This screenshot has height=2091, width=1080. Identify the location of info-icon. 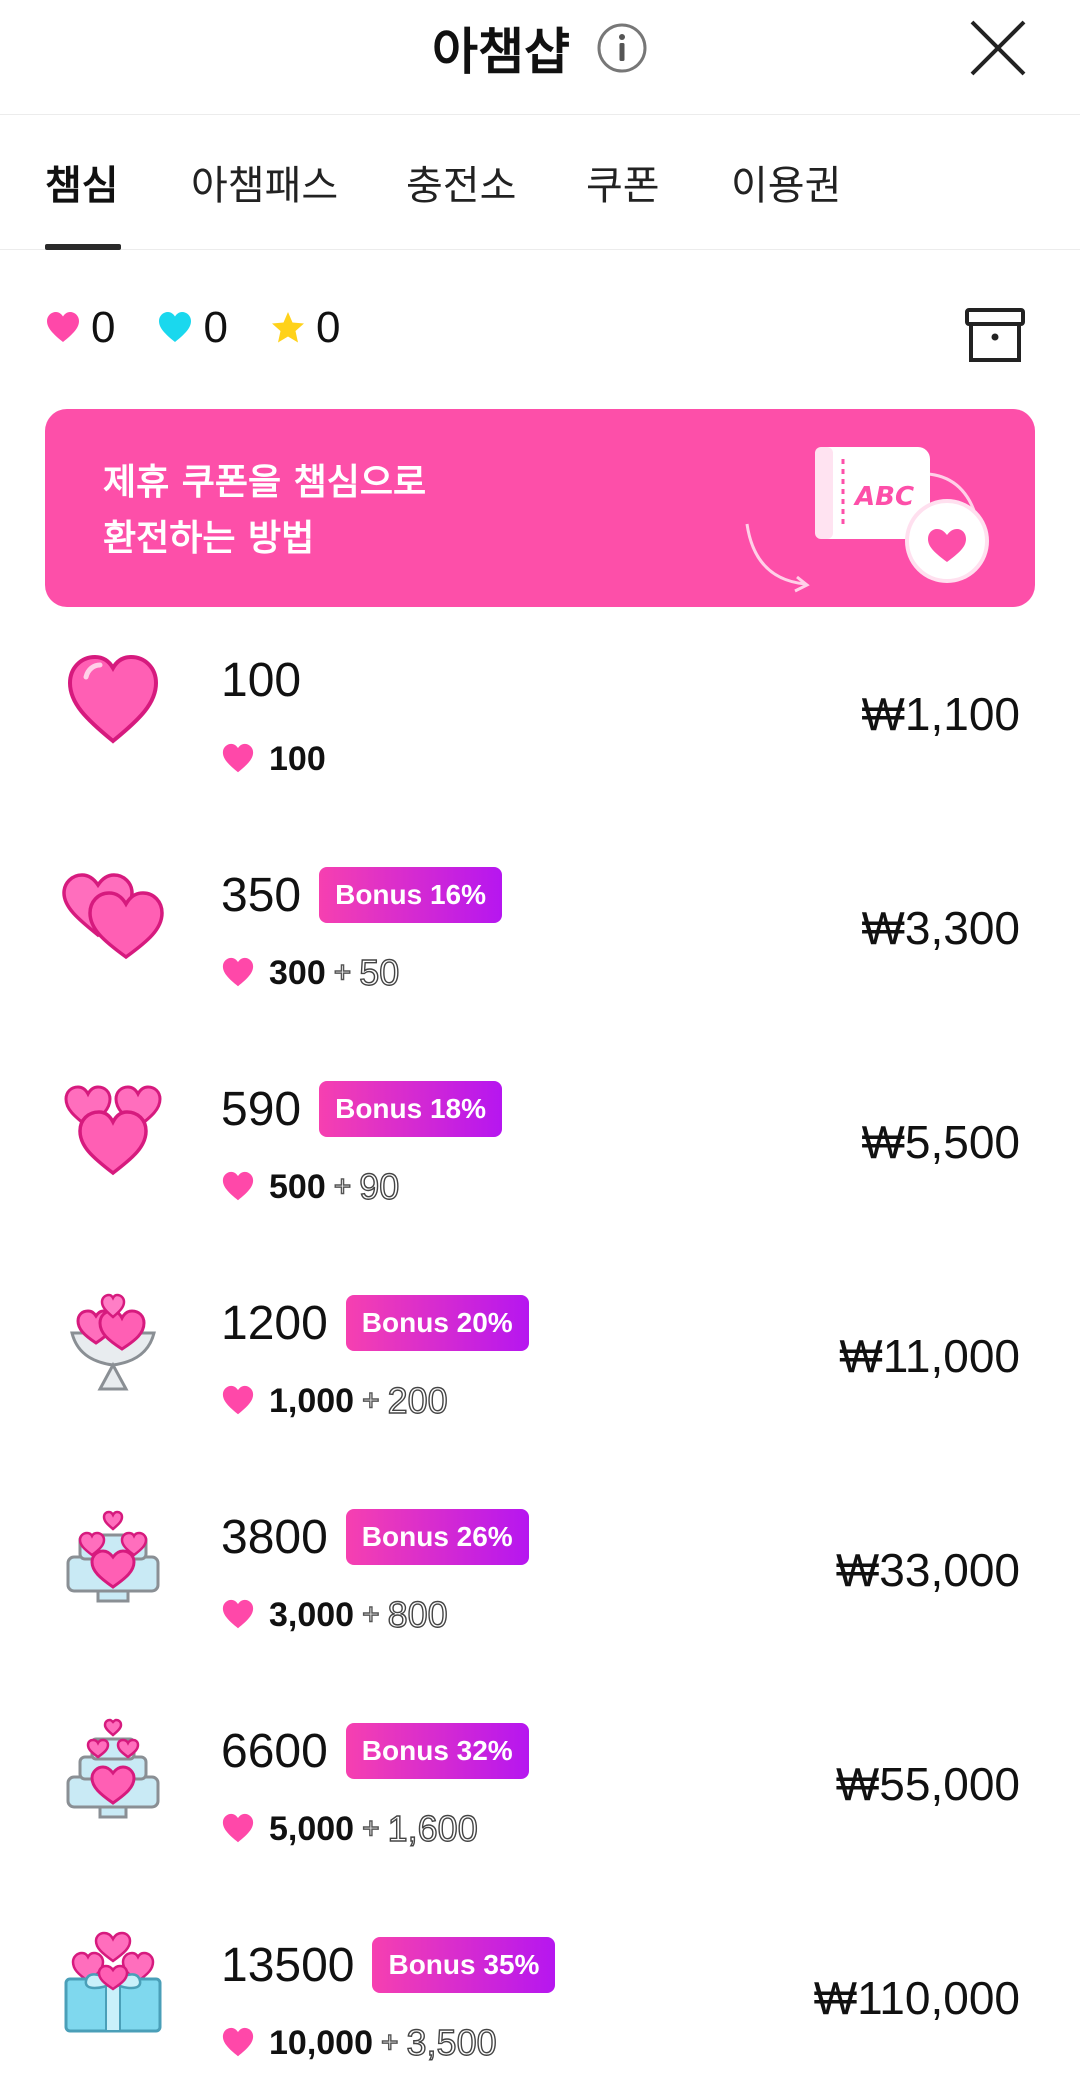
(622, 48).